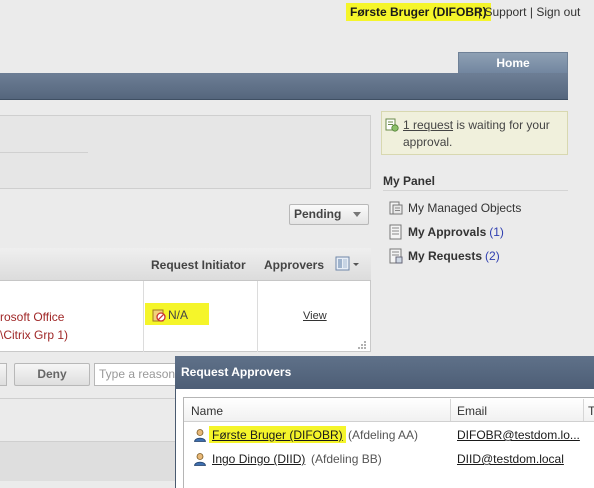  What do you see at coordinates (513, 62) in the screenshot?
I see `tab-home: Home` at bounding box center [513, 62].